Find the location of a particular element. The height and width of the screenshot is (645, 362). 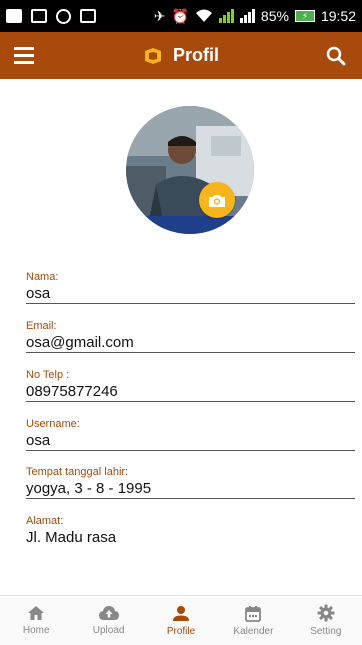

field-label: Nama: is located at coordinates (42, 277).